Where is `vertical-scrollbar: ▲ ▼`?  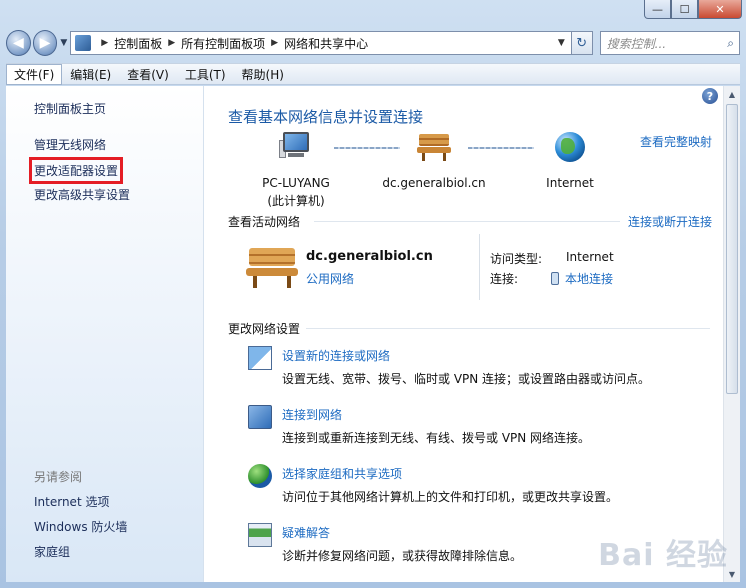
vertical-scrollbar: ▲ ▼ is located at coordinates (731, 334).